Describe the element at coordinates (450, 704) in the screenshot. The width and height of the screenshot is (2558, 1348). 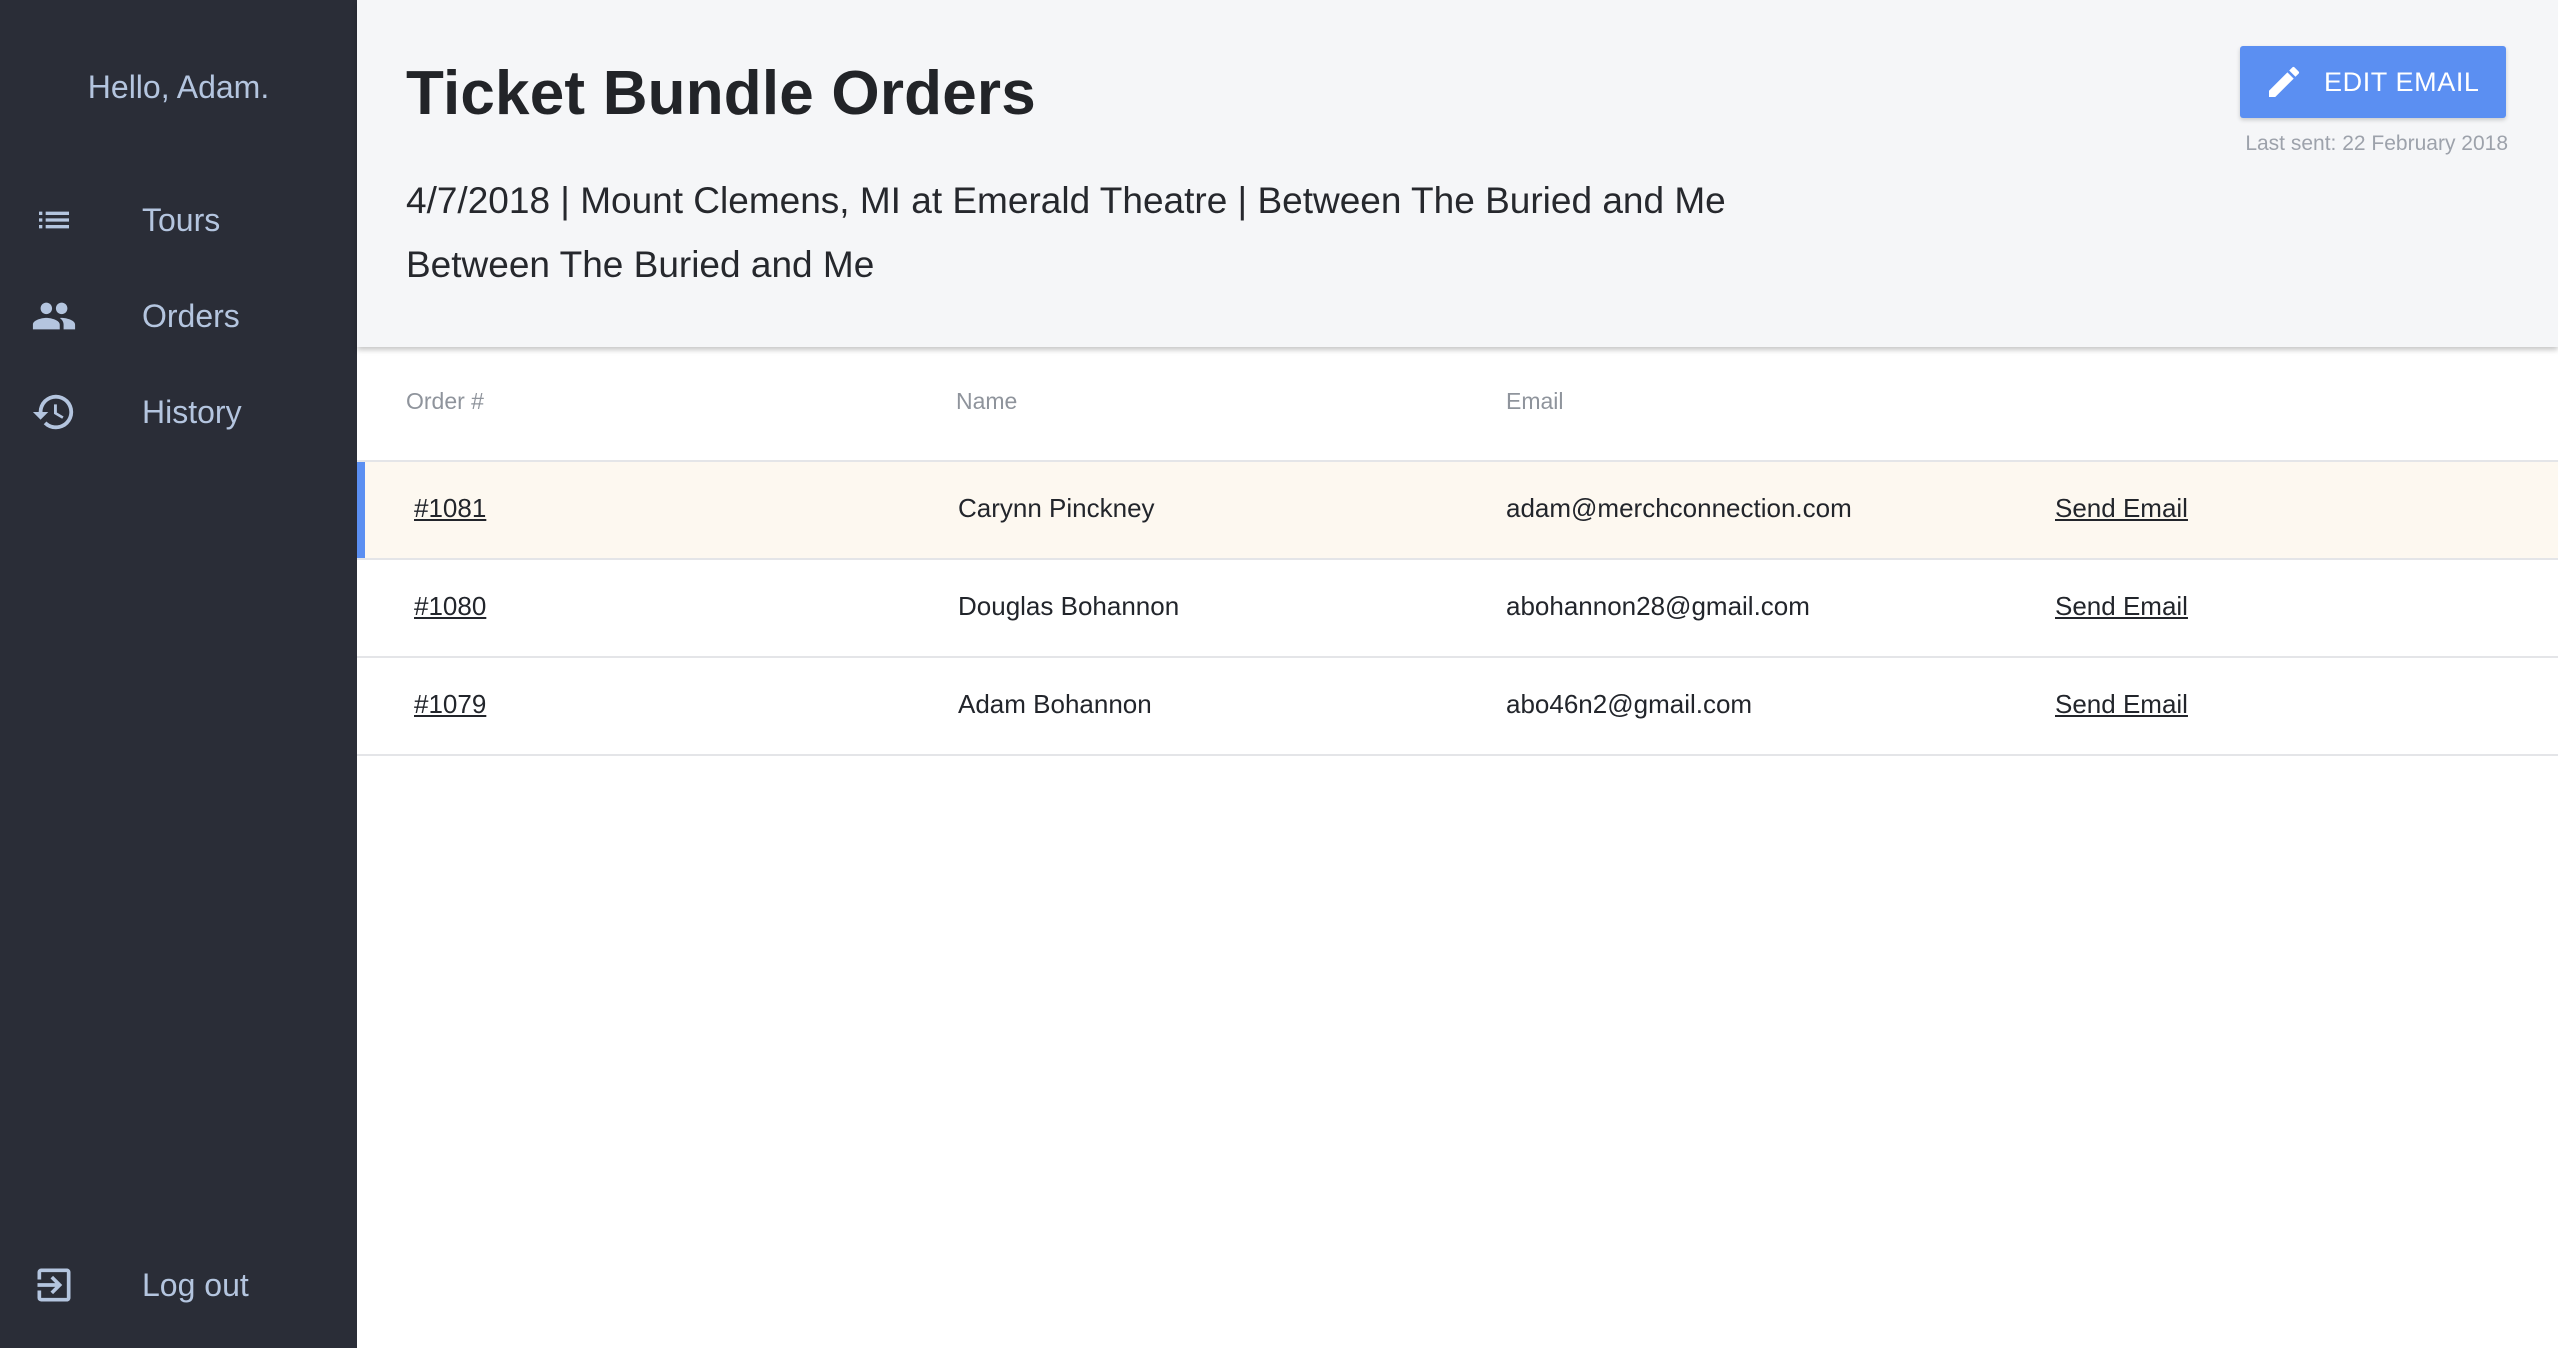
I see `order-number-link: #1079` at that location.